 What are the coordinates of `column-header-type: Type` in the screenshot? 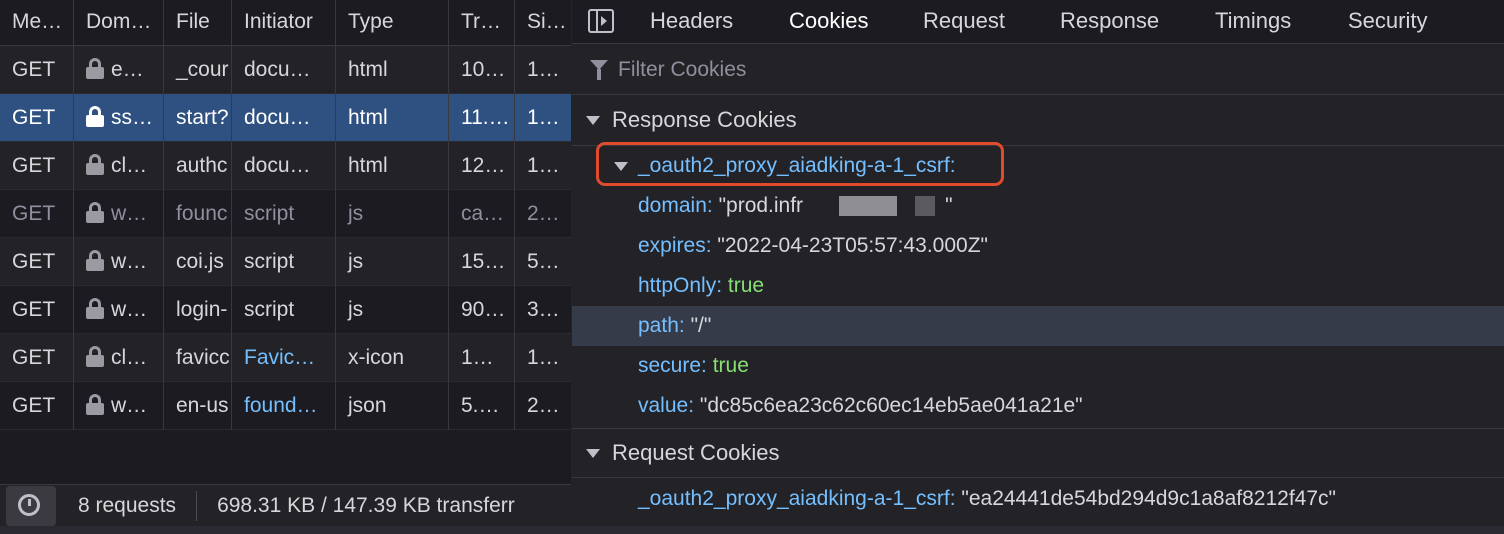 It's located at (392, 23).